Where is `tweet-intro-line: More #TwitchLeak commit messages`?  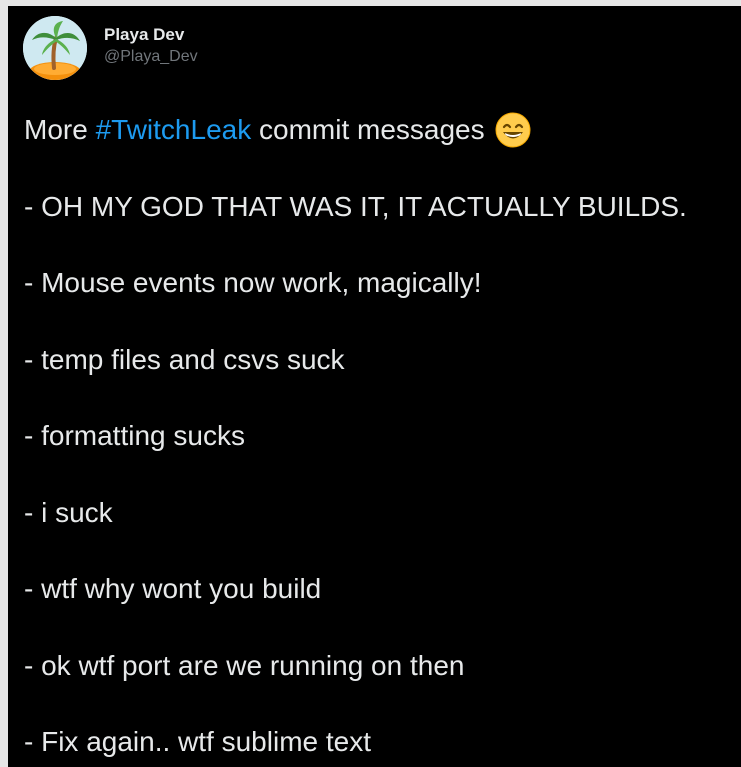 tweet-intro-line: More #TwitchLeak commit messages is located at coordinates (382, 140).